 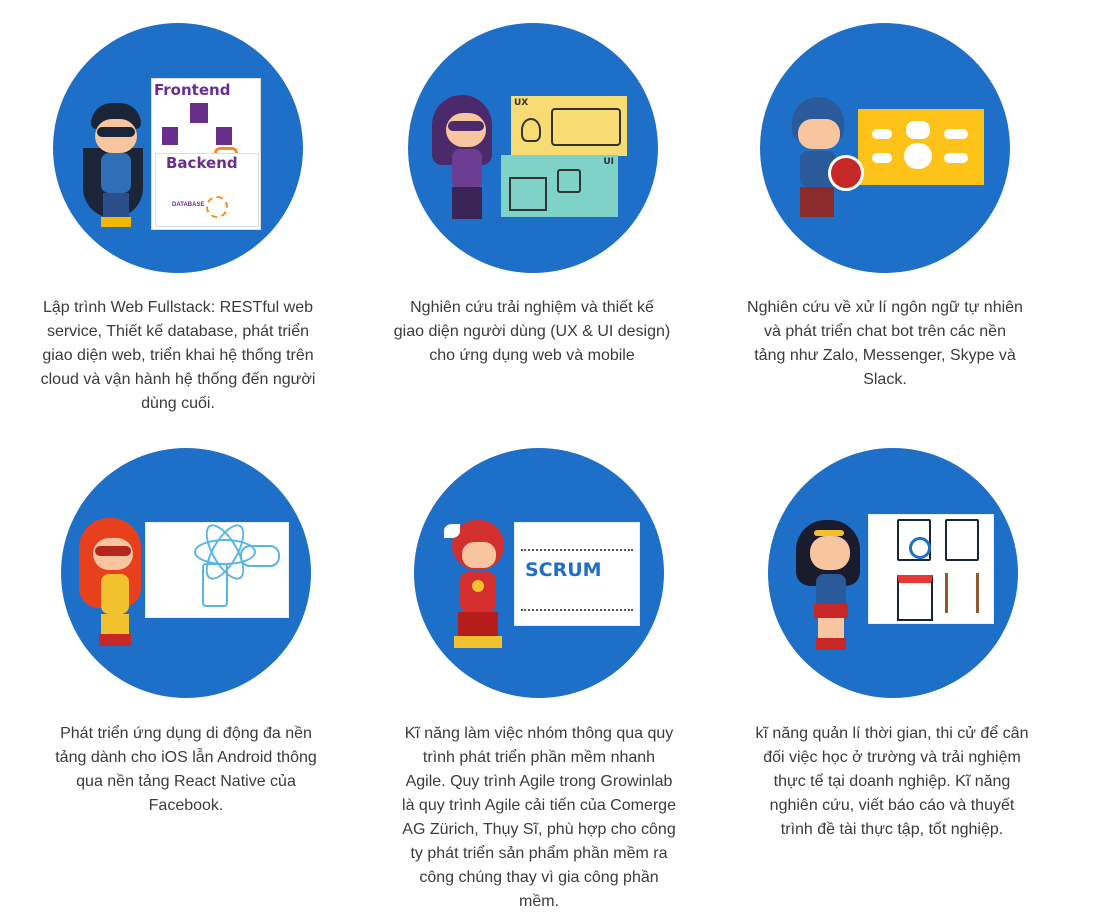 What do you see at coordinates (532, 307) in the screenshot?
I see `desc-line: Nghiên cứu trải nghiệm và thiết kế` at bounding box center [532, 307].